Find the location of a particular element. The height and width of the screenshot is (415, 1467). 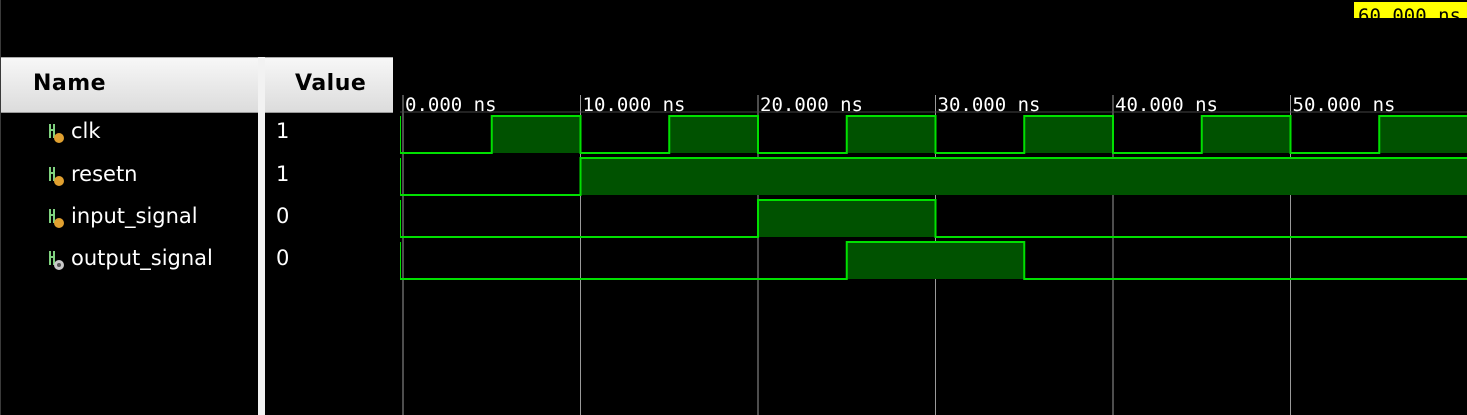

time-tick-label: 10.000 ns is located at coordinates (634, 105).